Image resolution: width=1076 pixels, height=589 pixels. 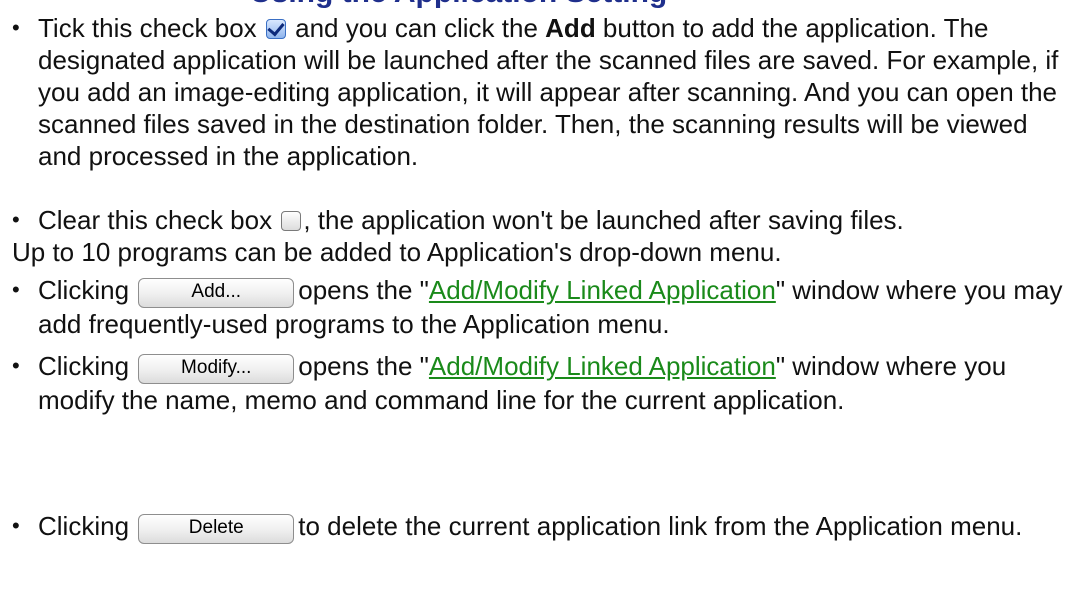 I want to click on checked-checkbox-icon, so click(x=275, y=29).